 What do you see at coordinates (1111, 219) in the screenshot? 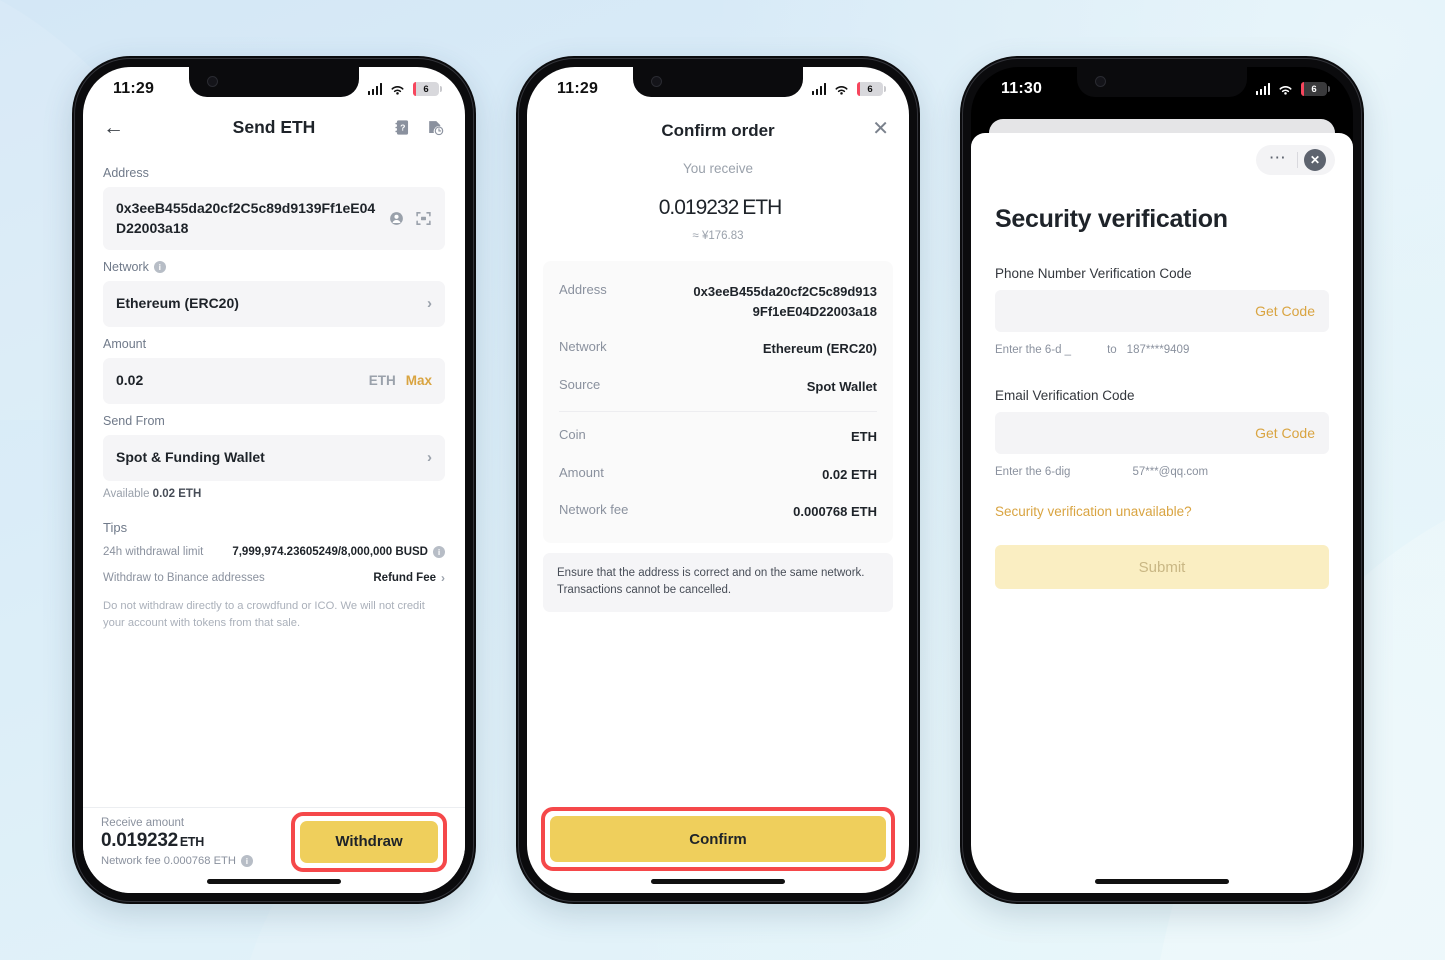
I see `page-title: Security verification` at bounding box center [1111, 219].